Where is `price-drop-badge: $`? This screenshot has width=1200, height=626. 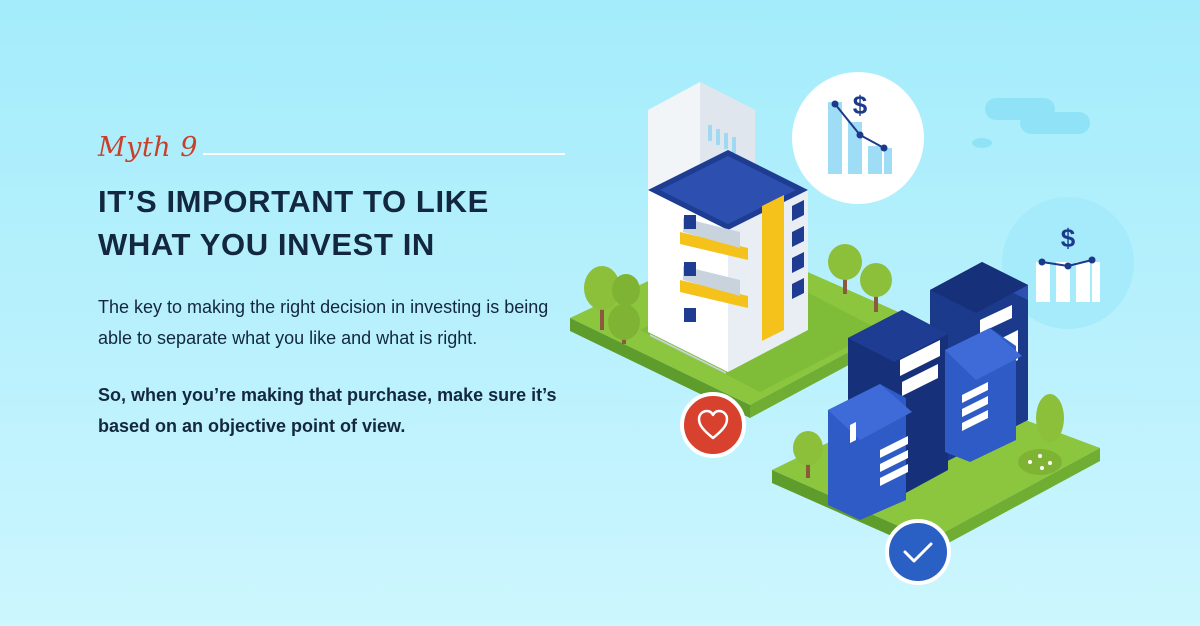 price-drop-badge: $ is located at coordinates (858, 138).